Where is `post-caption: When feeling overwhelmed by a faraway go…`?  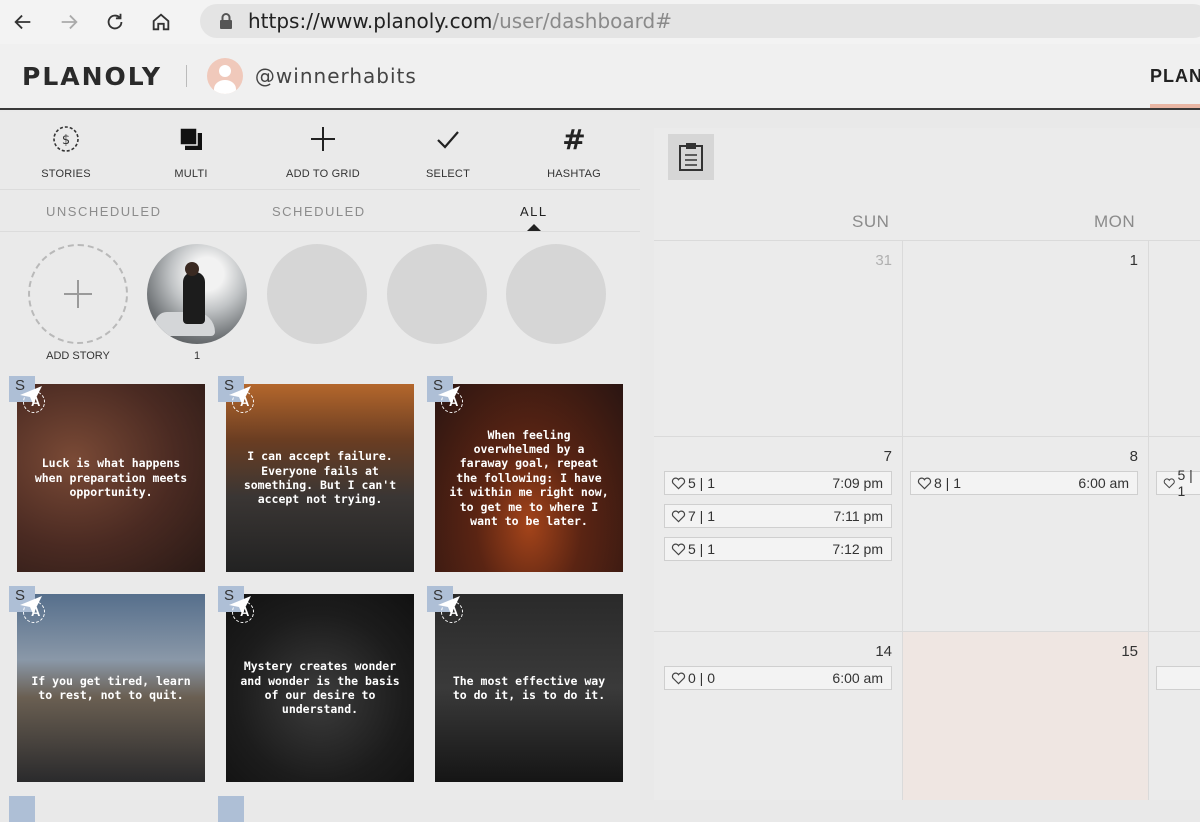 post-caption: When feeling overwhelmed by a faraway go… is located at coordinates (529, 478).